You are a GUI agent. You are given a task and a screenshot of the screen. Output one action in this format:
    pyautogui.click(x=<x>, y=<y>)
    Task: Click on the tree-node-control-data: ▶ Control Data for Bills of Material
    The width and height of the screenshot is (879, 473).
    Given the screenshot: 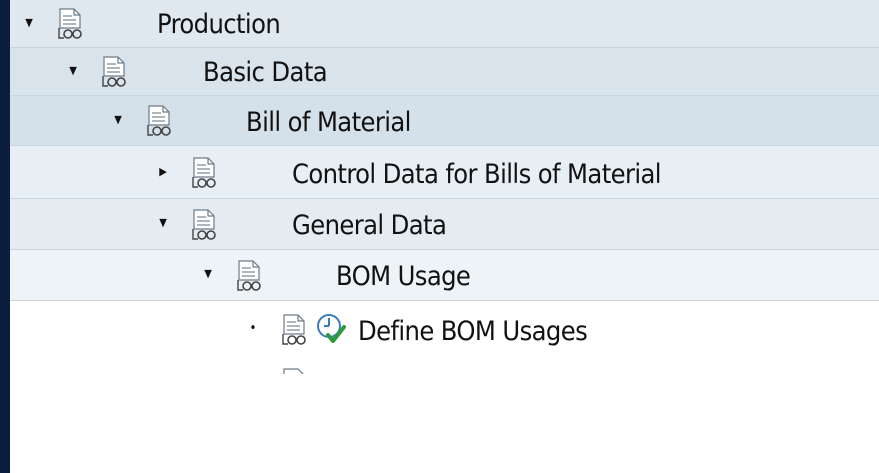 What is the action you would take?
    pyautogui.click(x=444, y=172)
    